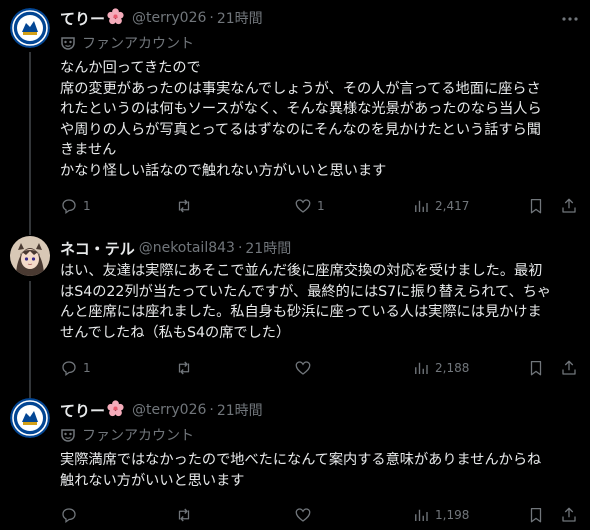 The width and height of the screenshot is (590, 530). Describe the element at coordinates (301, 271) in the screenshot. I see `text-line: はい、友達は実際にあそこで並んだ後に座席交換の対応を受けました。最初` at that location.